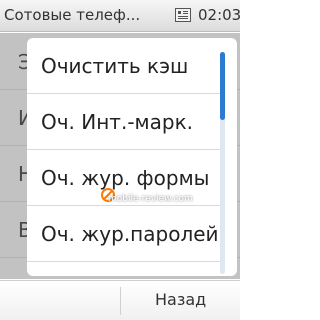  I want to click on back-button: Назад, so click(180, 300).